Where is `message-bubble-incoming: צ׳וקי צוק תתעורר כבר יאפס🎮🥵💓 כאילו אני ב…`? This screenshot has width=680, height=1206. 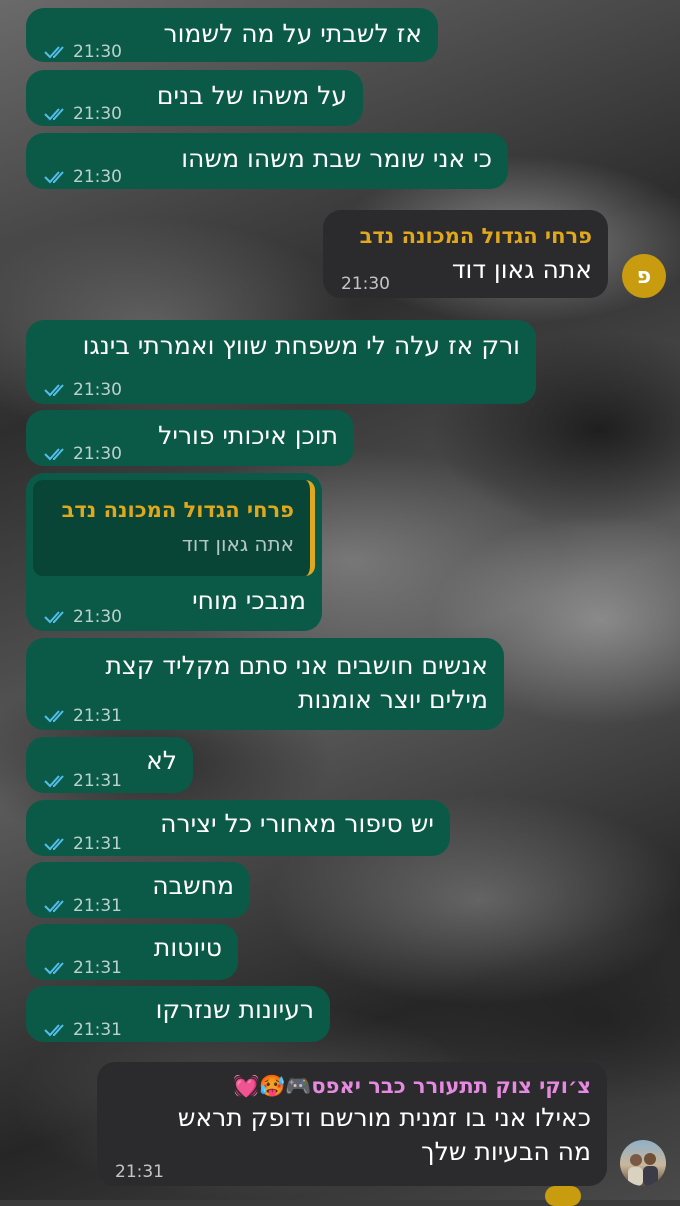
message-bubble-incoming: צ׳וקי צוק תתעורר כבר יאפס🎮🥵💓 כאילו אני ב… is located at coordinates (352, 1124).